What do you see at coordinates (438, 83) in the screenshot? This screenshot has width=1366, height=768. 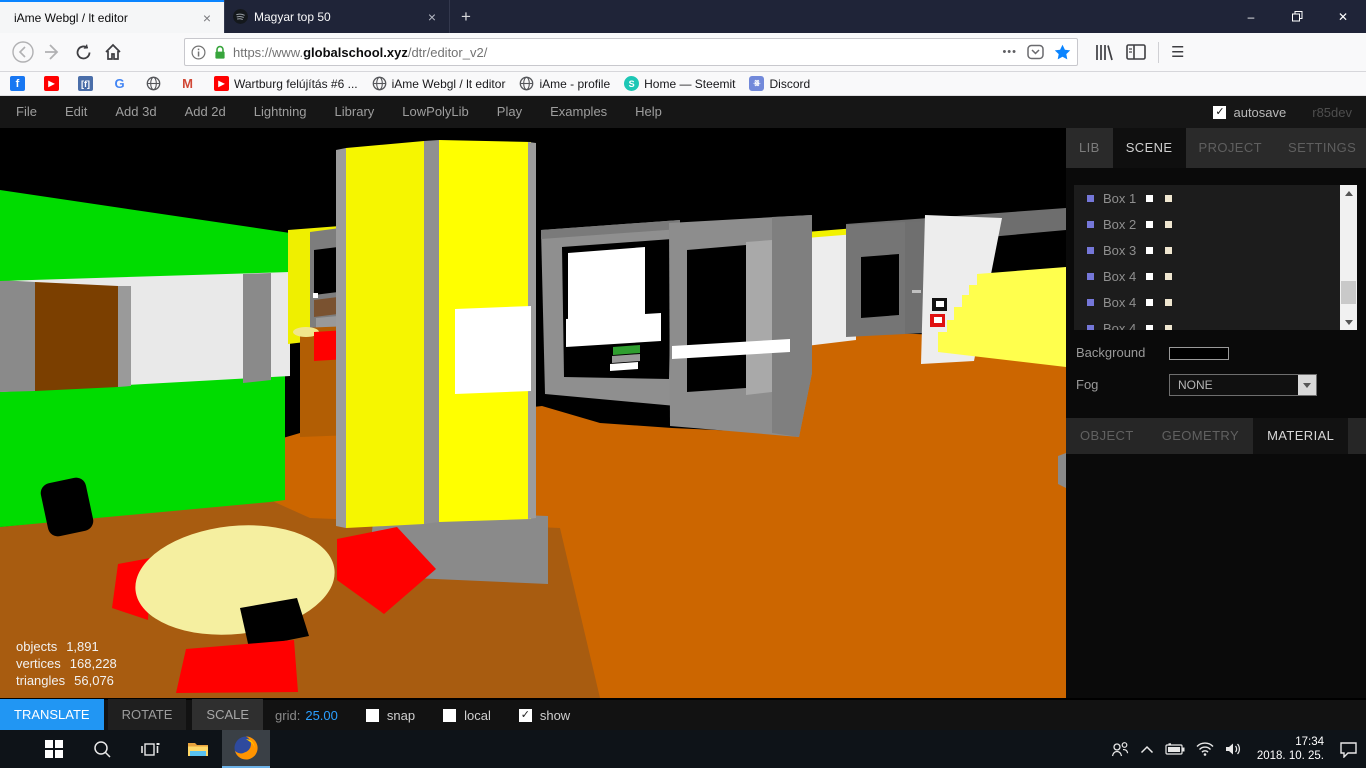 I see `bookmark-iame-editor: iAme Webgl / lt editor` at bounding box center [438, 83].